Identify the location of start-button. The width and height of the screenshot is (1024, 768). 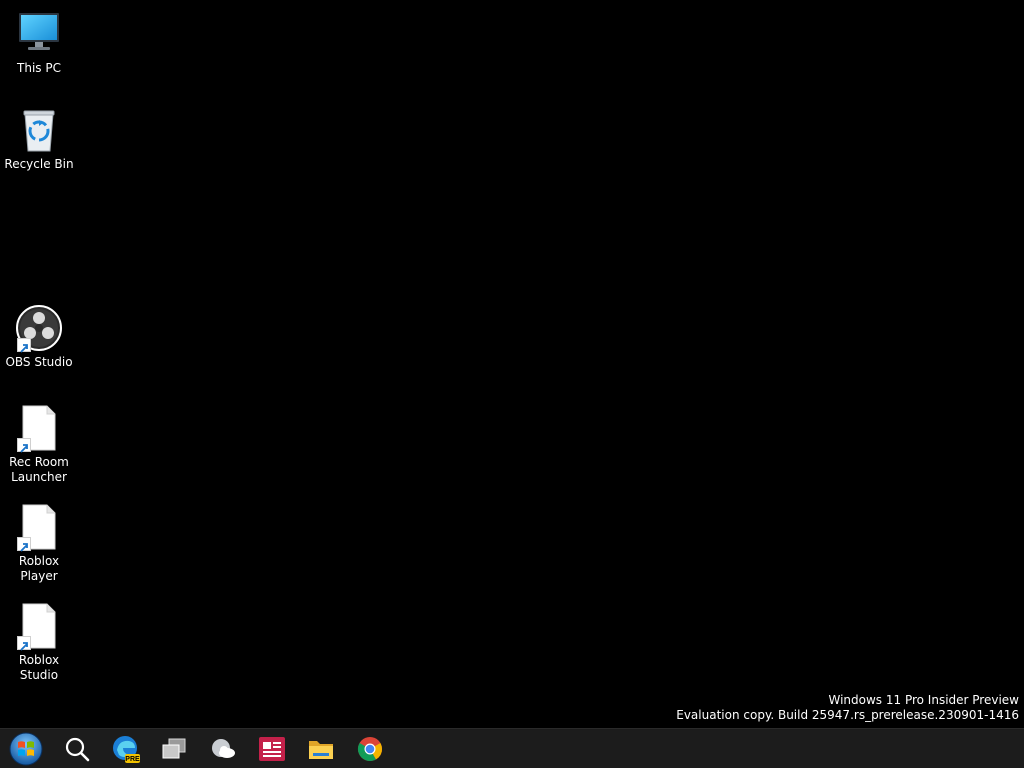
(26, 749).